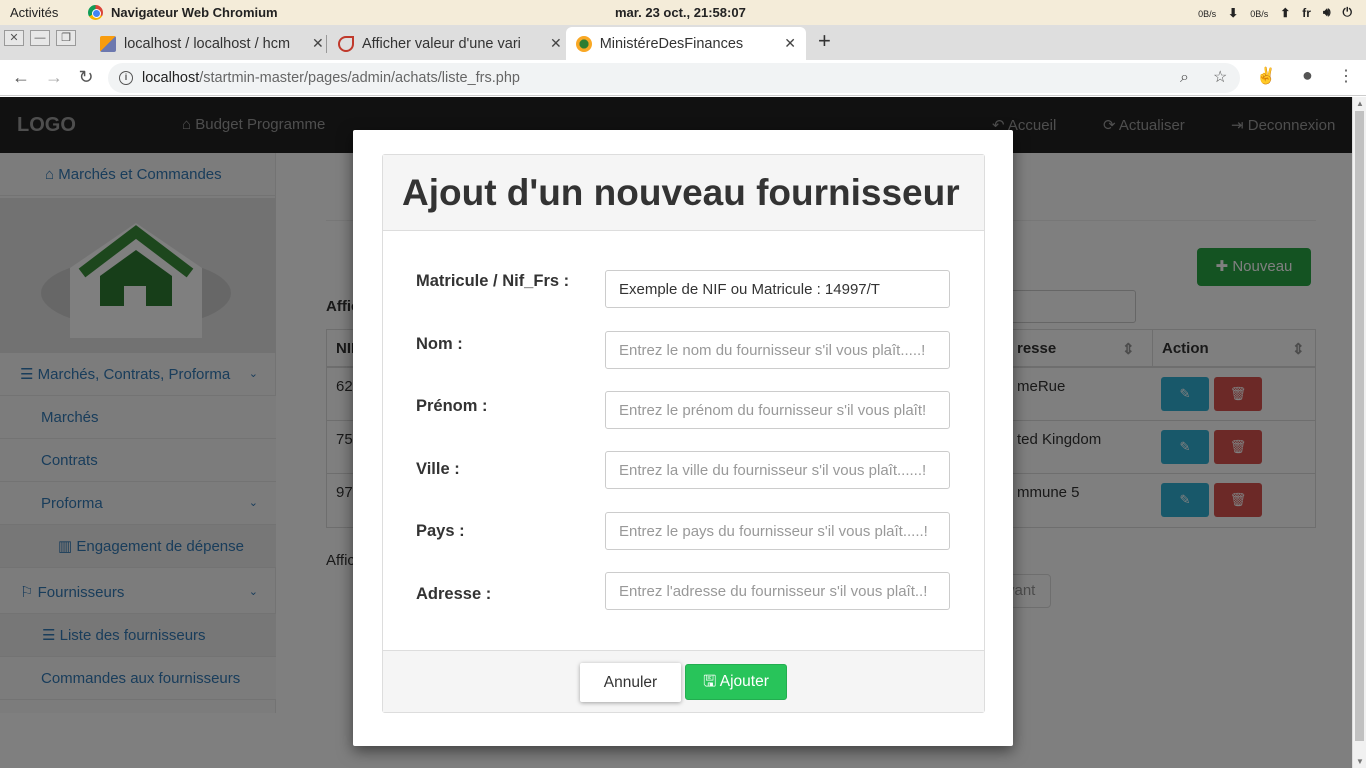 The height and width of the screenshot is (768, 1366). What do you see at coordinates (1306, 13) in the screenshot?
I see `keyboard-layout: fr` at bounding box center [1306, 13].